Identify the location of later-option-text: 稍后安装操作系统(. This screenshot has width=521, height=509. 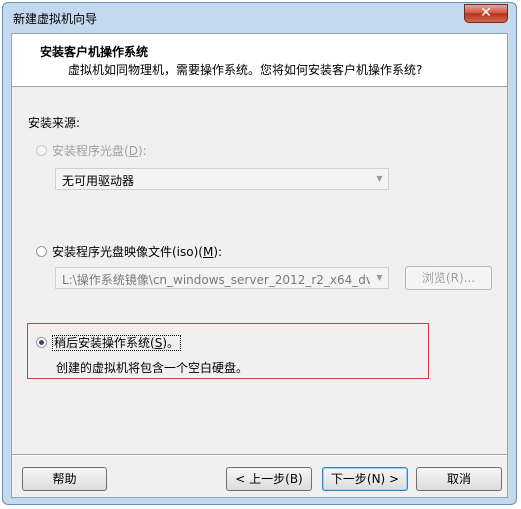
(104, 343).